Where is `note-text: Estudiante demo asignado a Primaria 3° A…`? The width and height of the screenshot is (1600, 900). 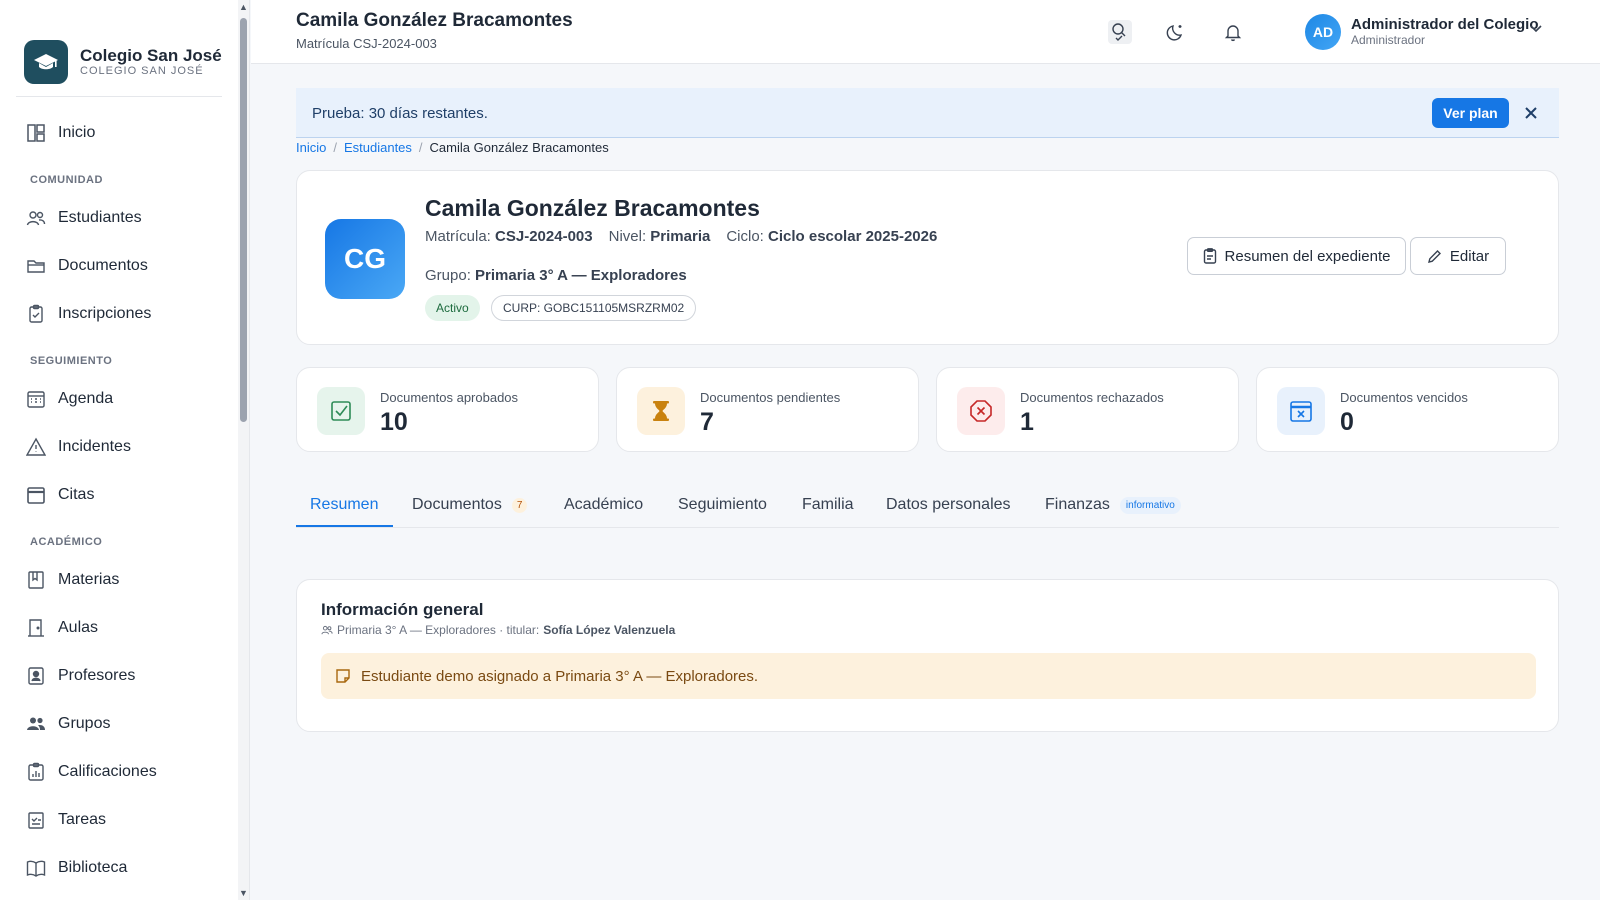 note-text: Estudiante demo asignado a Primaria 3° A… is located at coordinates (560, 676).